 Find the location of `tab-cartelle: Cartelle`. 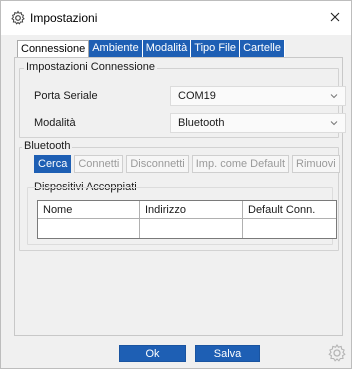

tab-cartelle: Cartelle is located at coordinates (262, 48).